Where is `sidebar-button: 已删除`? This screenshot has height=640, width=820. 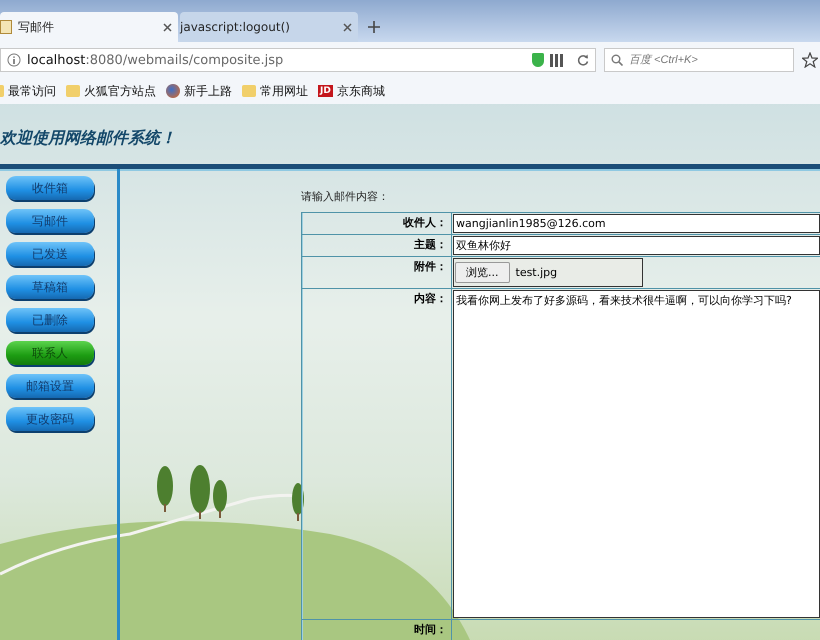
sidebar-button: 已删除 is located at coordinates (50, 320).